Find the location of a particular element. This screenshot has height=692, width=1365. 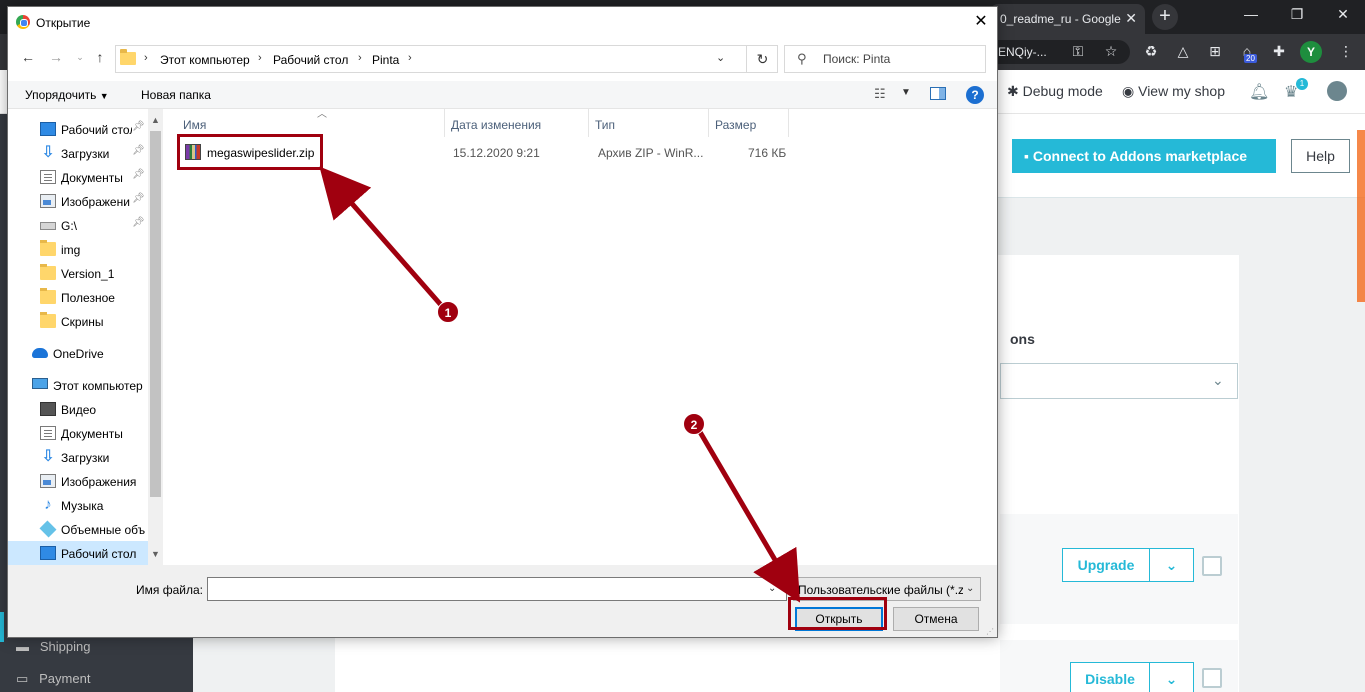

connect-addons-button: ▪ Connect to Addons marketplace is located at coordinates (1144, 156).